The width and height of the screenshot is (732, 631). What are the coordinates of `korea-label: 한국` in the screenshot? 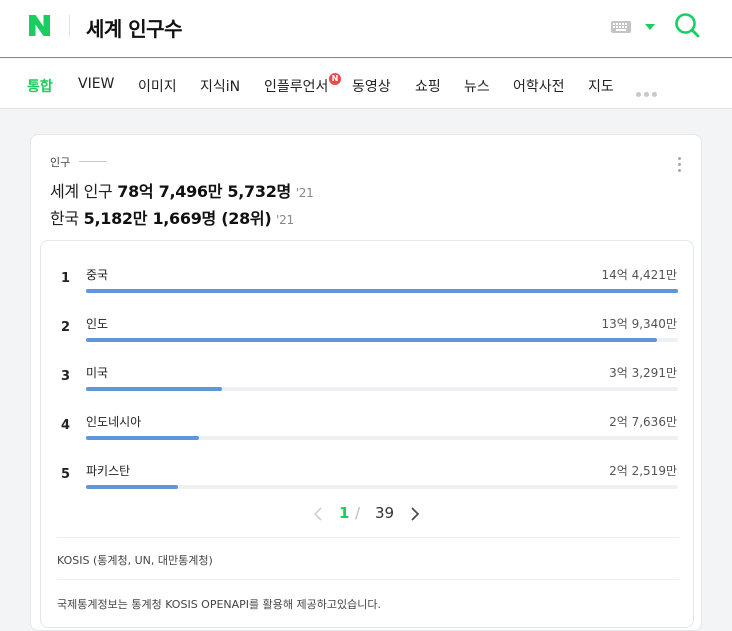 It's located at (64, 218).